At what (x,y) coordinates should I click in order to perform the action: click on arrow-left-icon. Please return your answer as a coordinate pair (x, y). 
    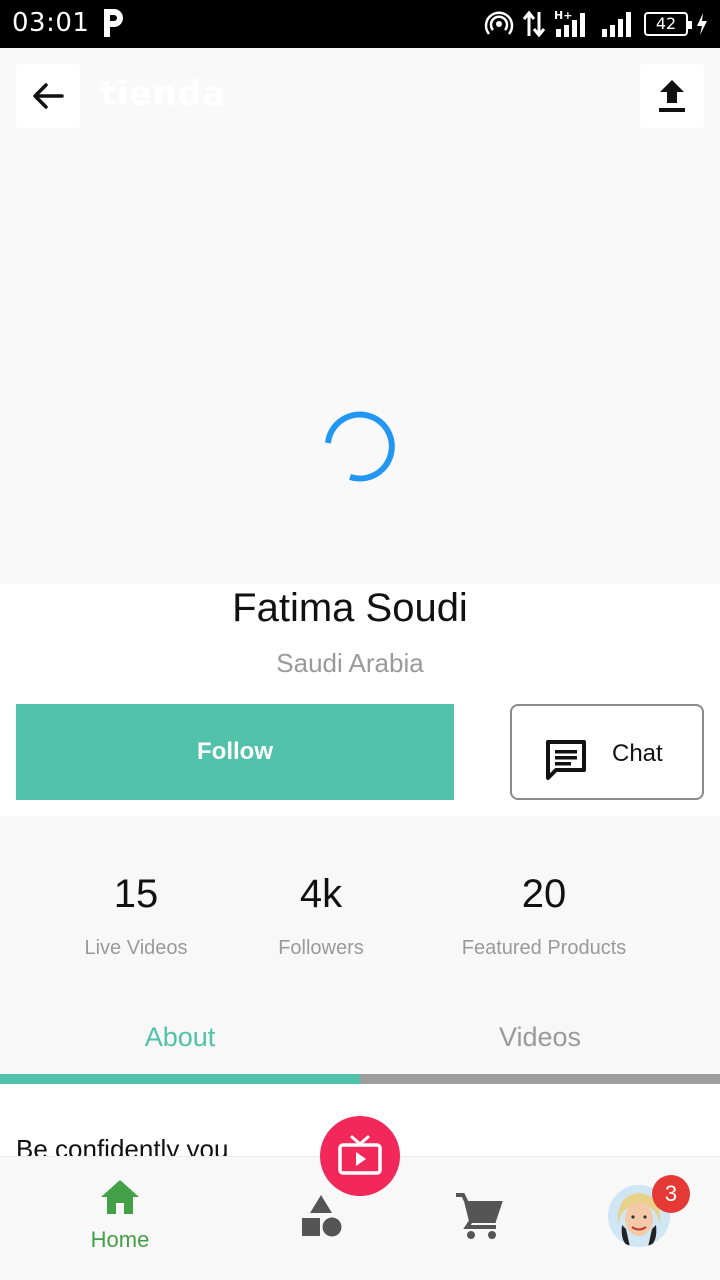
    Looking at the image, I should click on (48, 96).